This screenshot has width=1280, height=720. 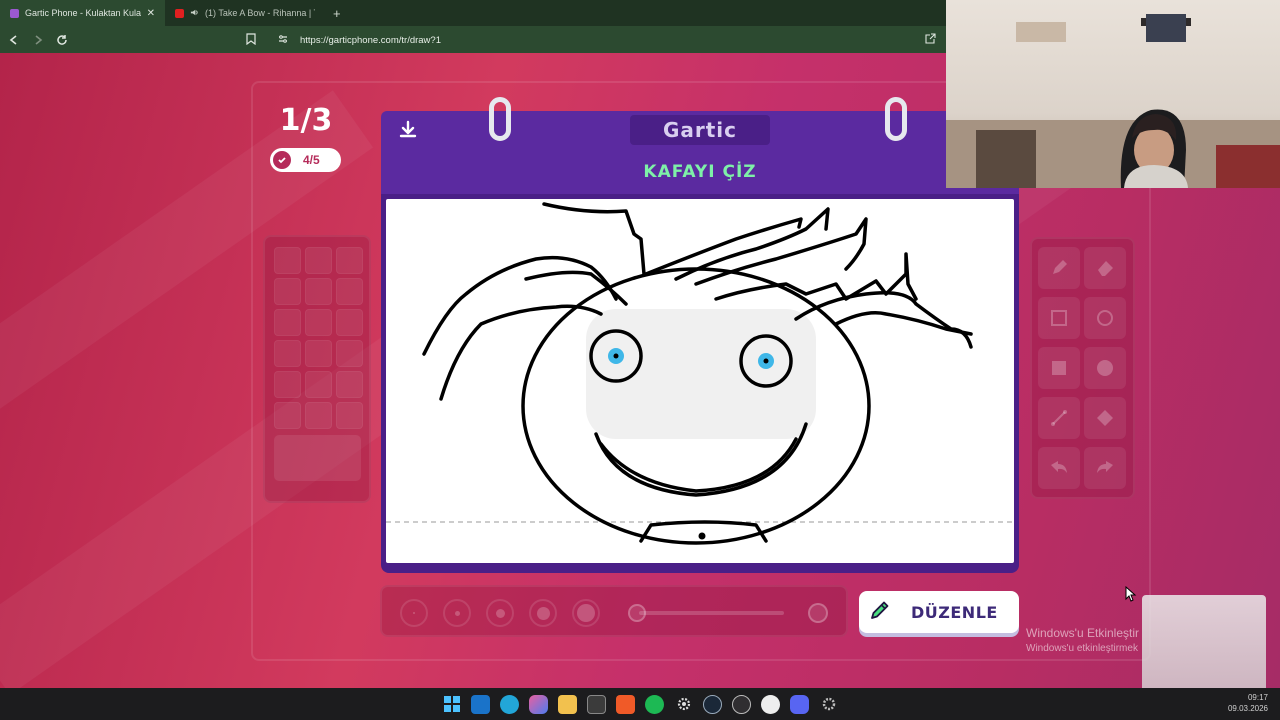 What do you see at coordinates (799, 704) in the screenshot?
I see `discord-icon` at bounding box center [799, 704].